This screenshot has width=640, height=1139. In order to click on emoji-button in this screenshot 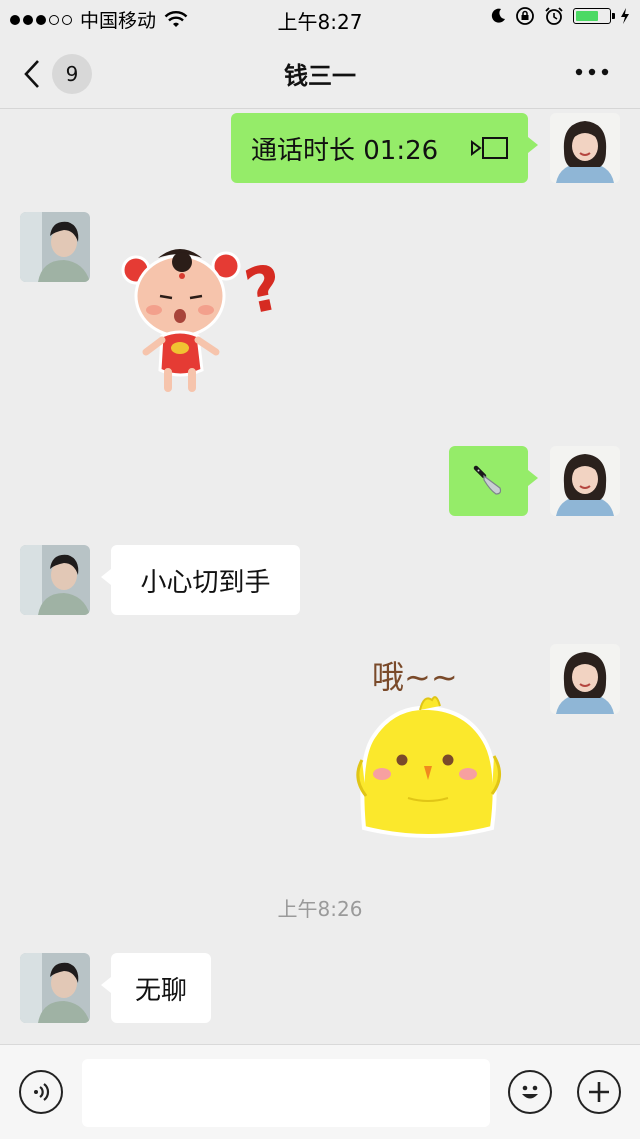, I will do `click(530, 1092)`.